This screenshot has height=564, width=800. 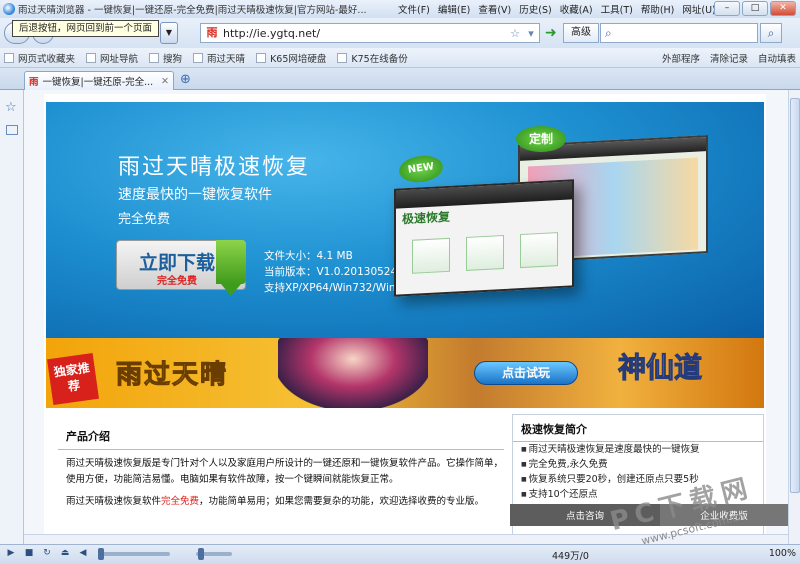 I want to click on vertical-scrollbar, so click(x=794, y=317).